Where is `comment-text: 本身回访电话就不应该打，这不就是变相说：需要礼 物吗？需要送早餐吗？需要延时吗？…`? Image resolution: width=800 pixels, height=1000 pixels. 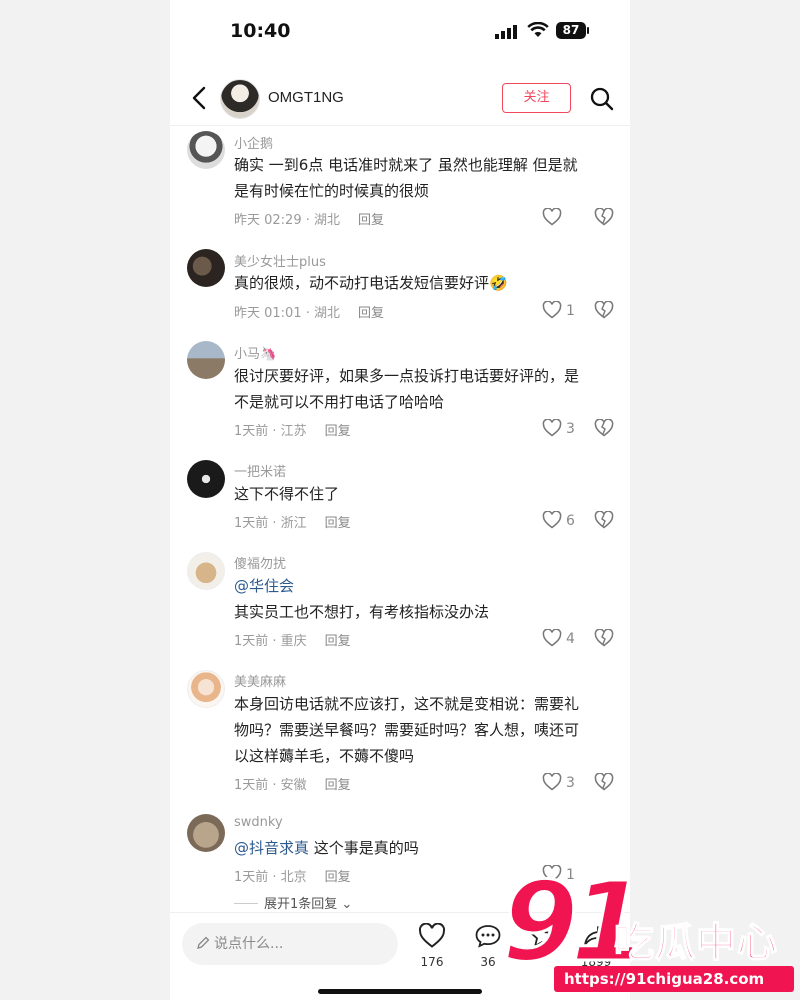
comment-text: 本身回访电话就不应该打，这不就是变相说：需要礼 物吗？需要送早餐吗？需要延时吗？… is located at coordinates (424, 730).